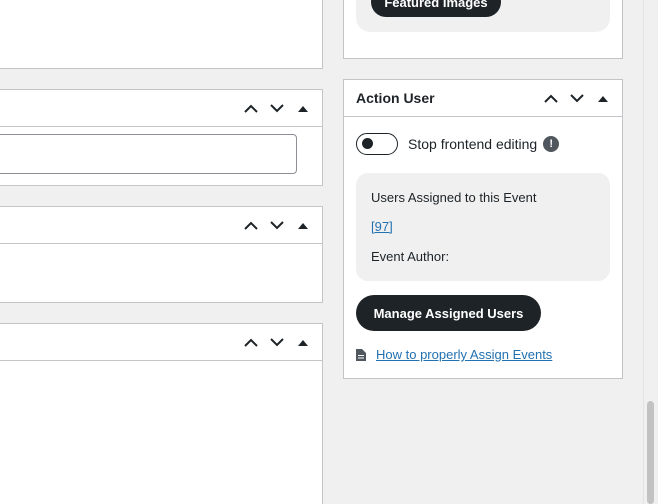 The image size is (658, 504). What do you see at coordinates (148, 154) in the screenshot?
I see `text-input` at bounding box center [148, 154].